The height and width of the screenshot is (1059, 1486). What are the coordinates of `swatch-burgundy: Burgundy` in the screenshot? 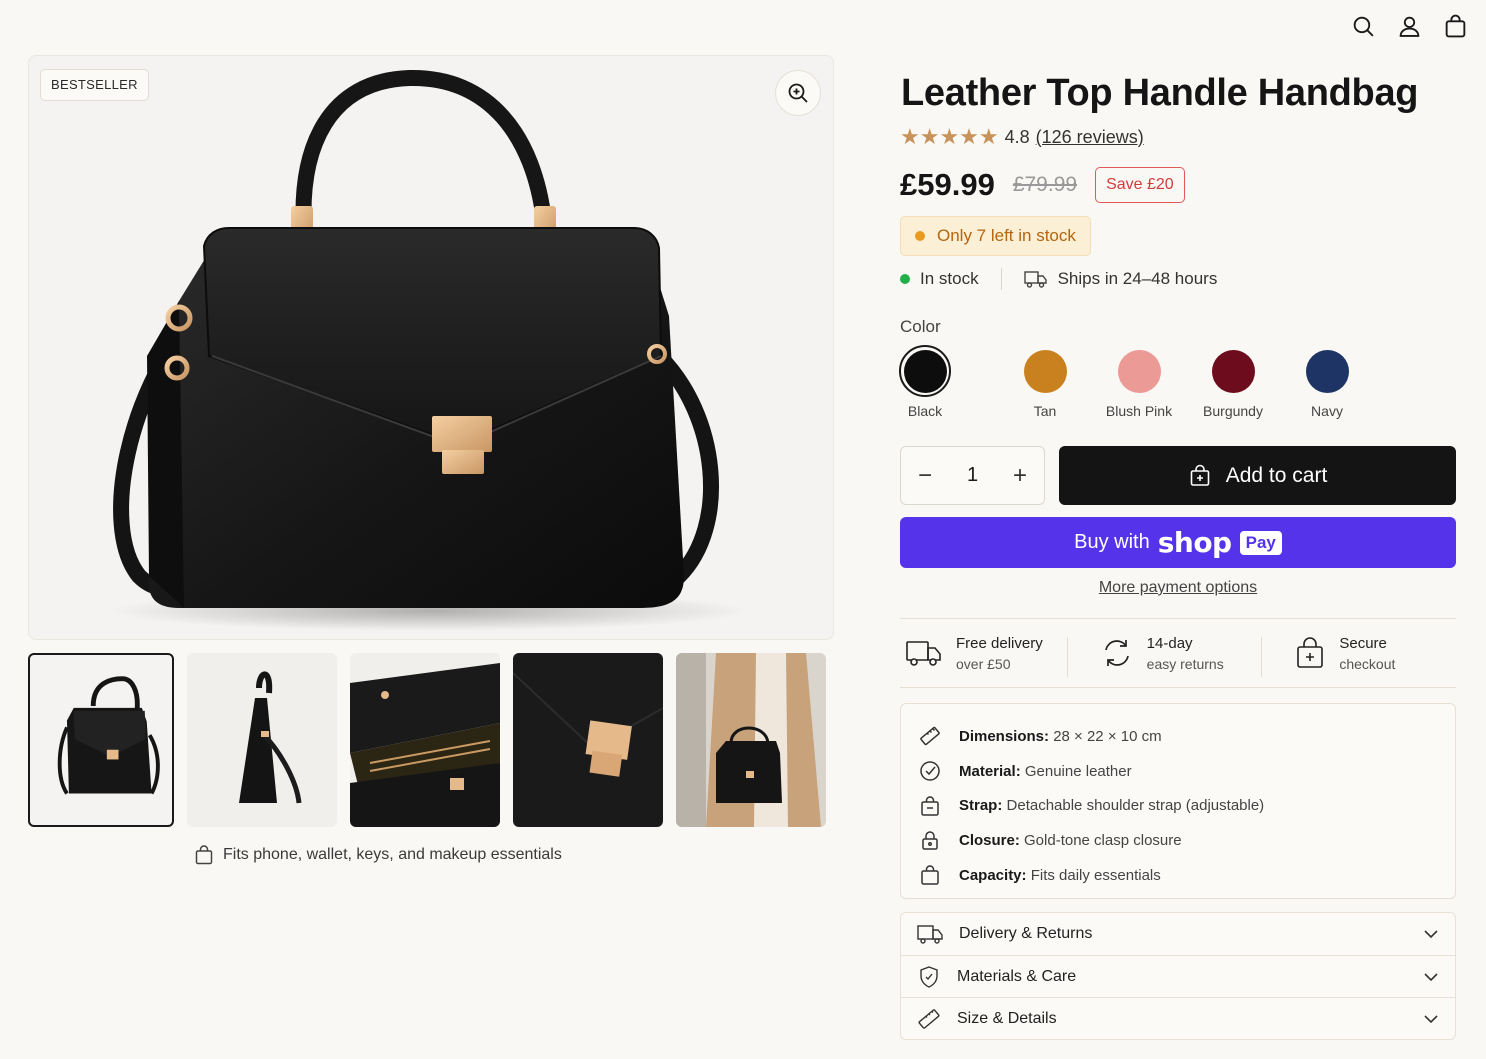 It's located at (1233, 382).